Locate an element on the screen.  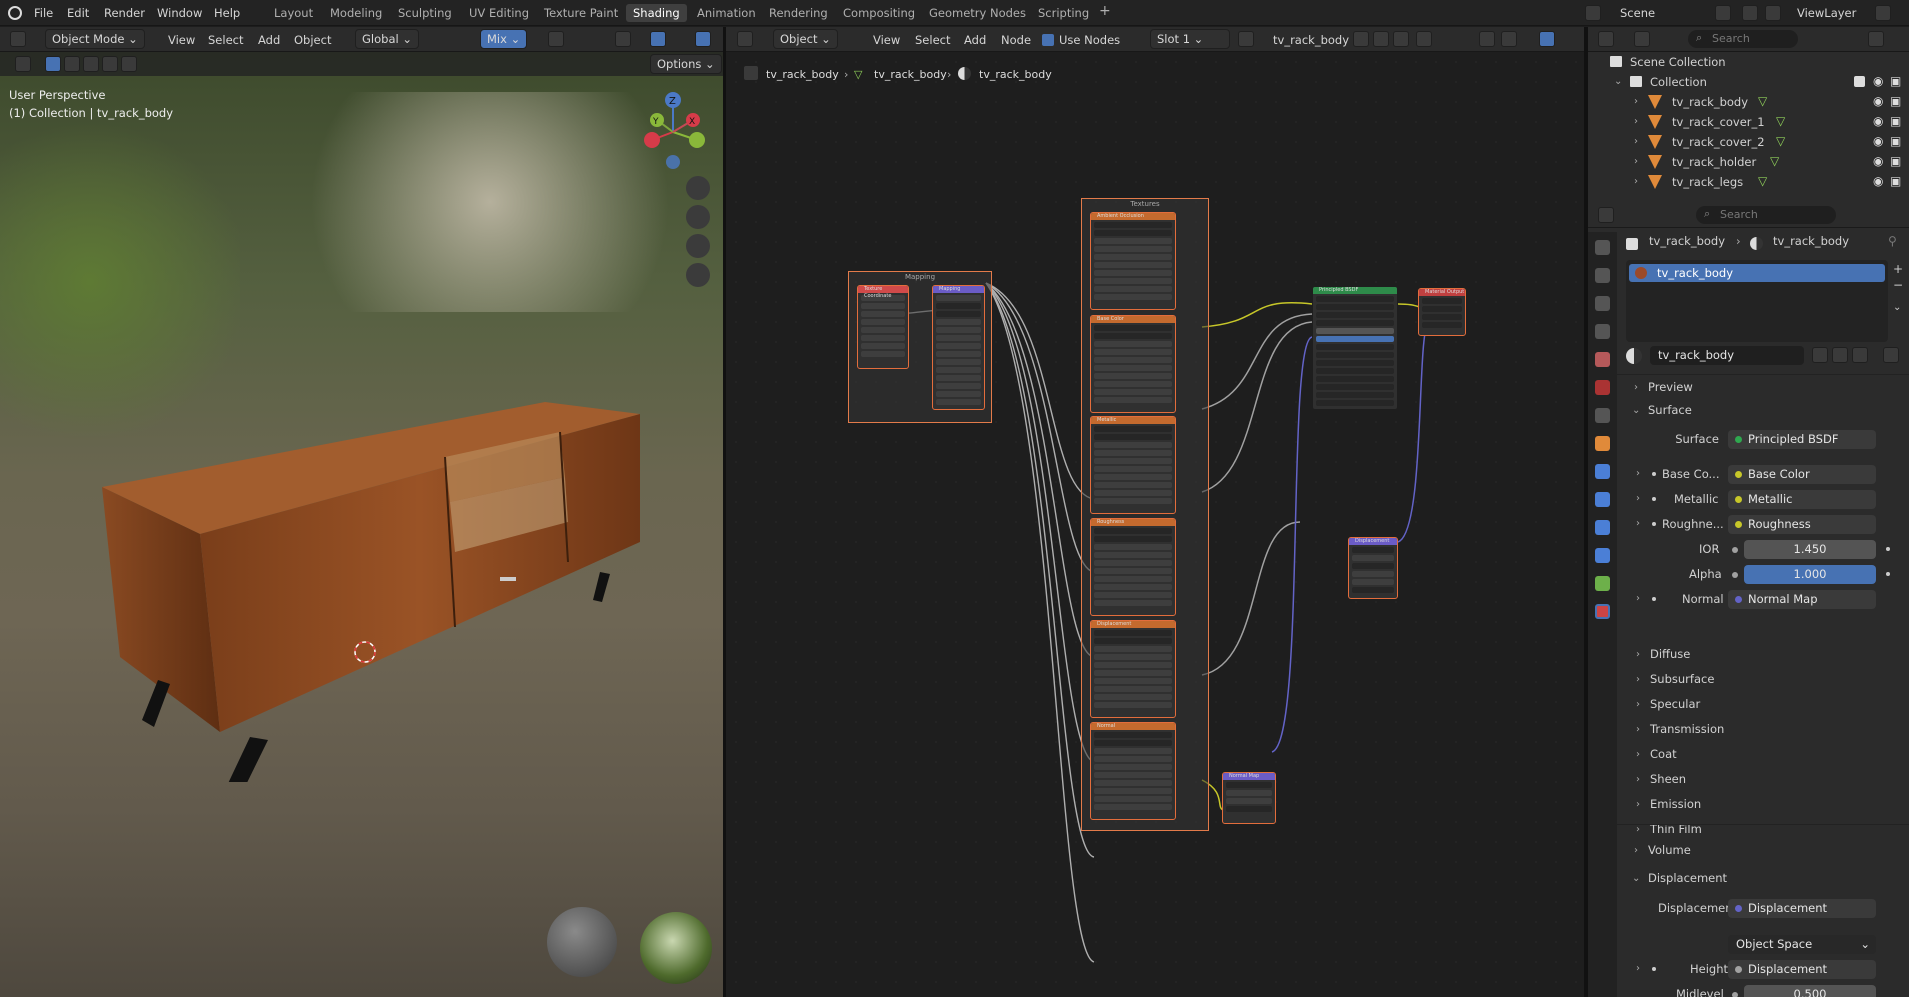
material-tab-icon is located at coordinates (1602, 611).